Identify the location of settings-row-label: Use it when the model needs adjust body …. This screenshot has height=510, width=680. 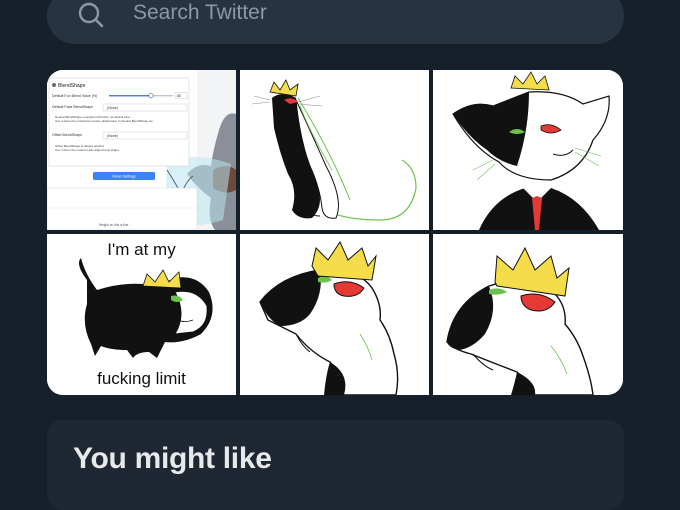
(87, 150).